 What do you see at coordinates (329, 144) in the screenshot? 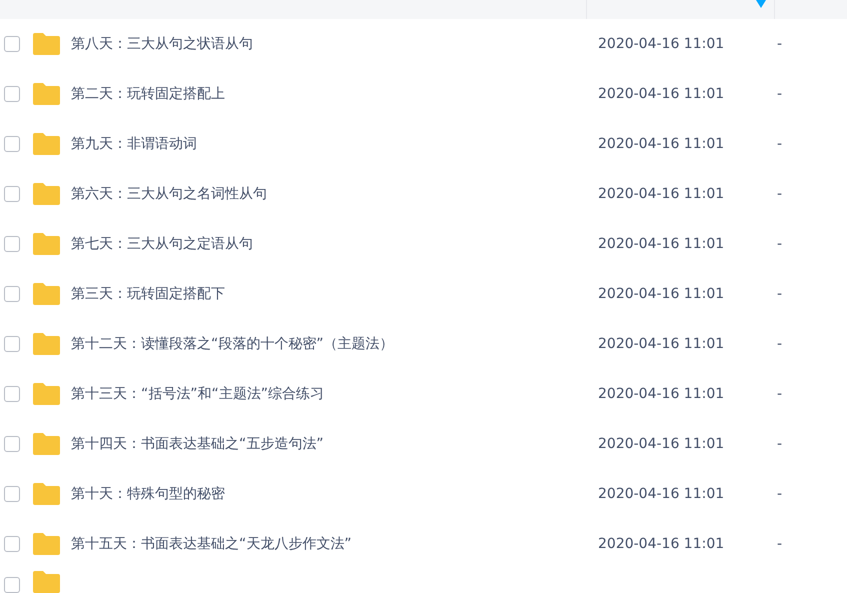
I see `file-name: 第九天：非谓语动词` at bounding box center [329, 144].